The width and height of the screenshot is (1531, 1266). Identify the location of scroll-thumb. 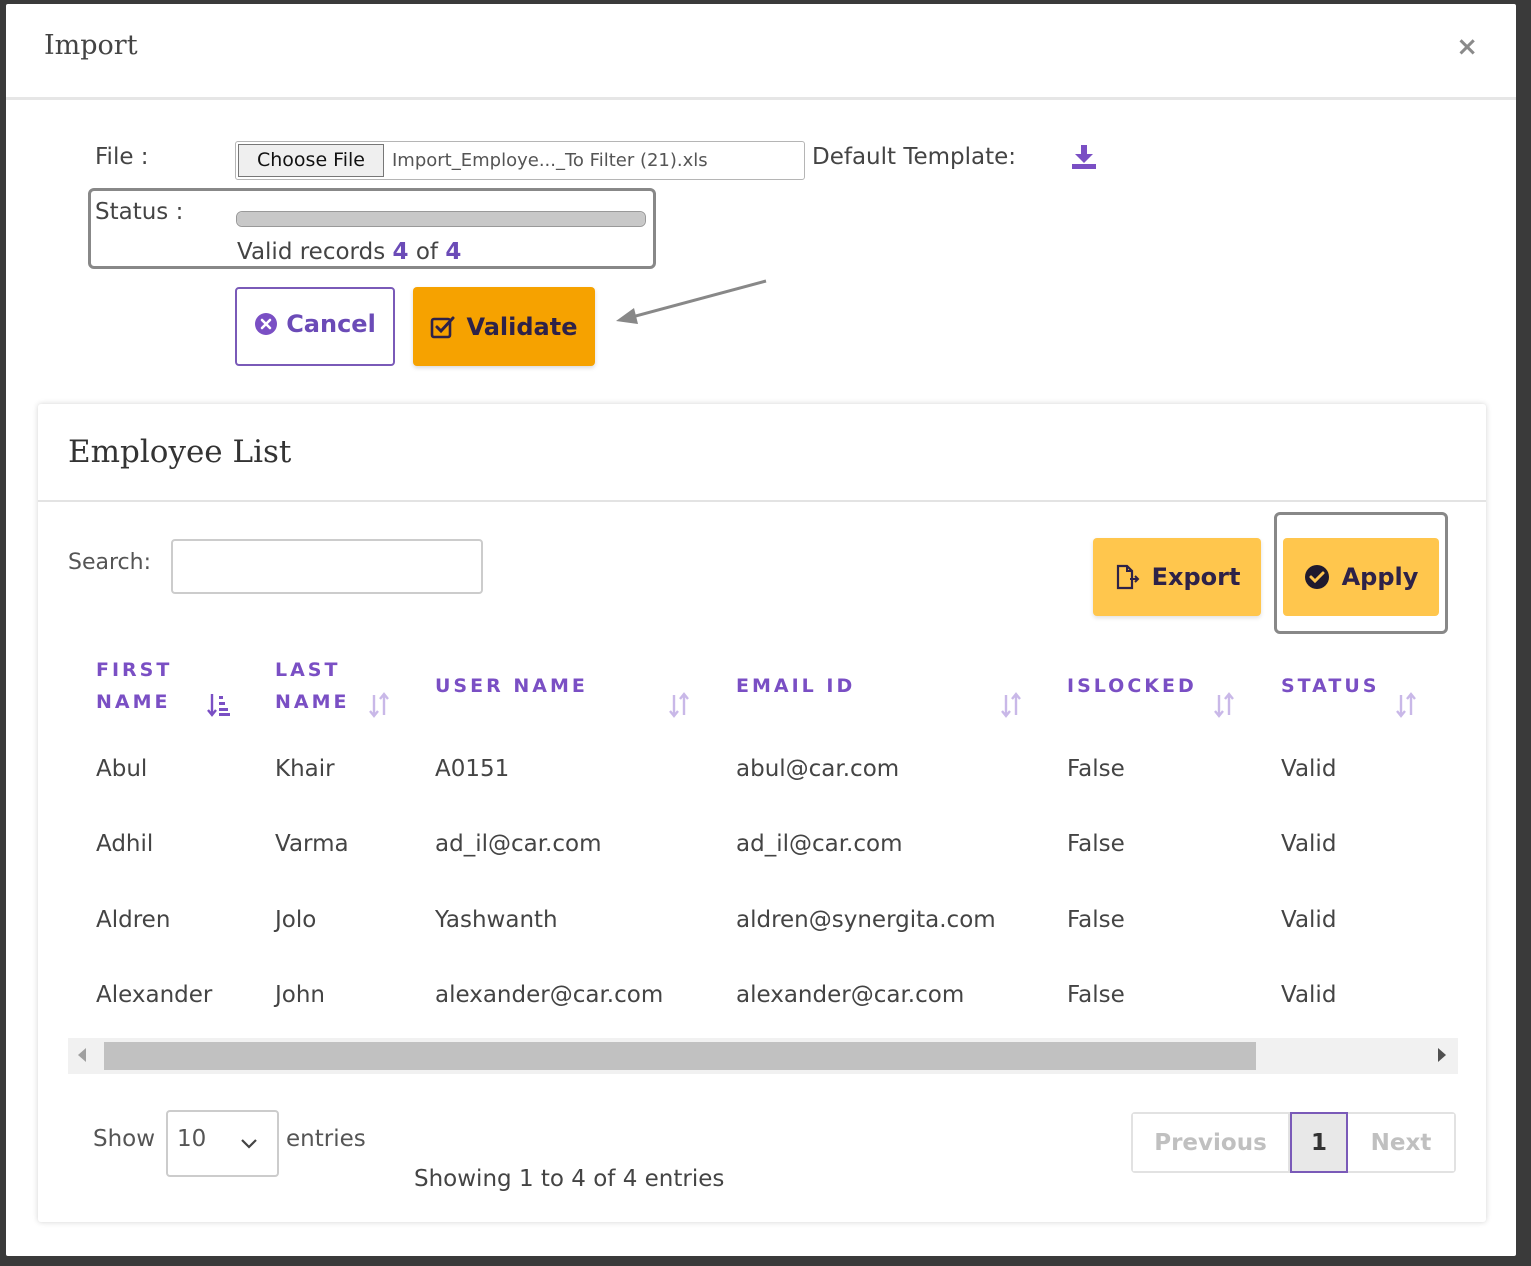
(680, 1056).